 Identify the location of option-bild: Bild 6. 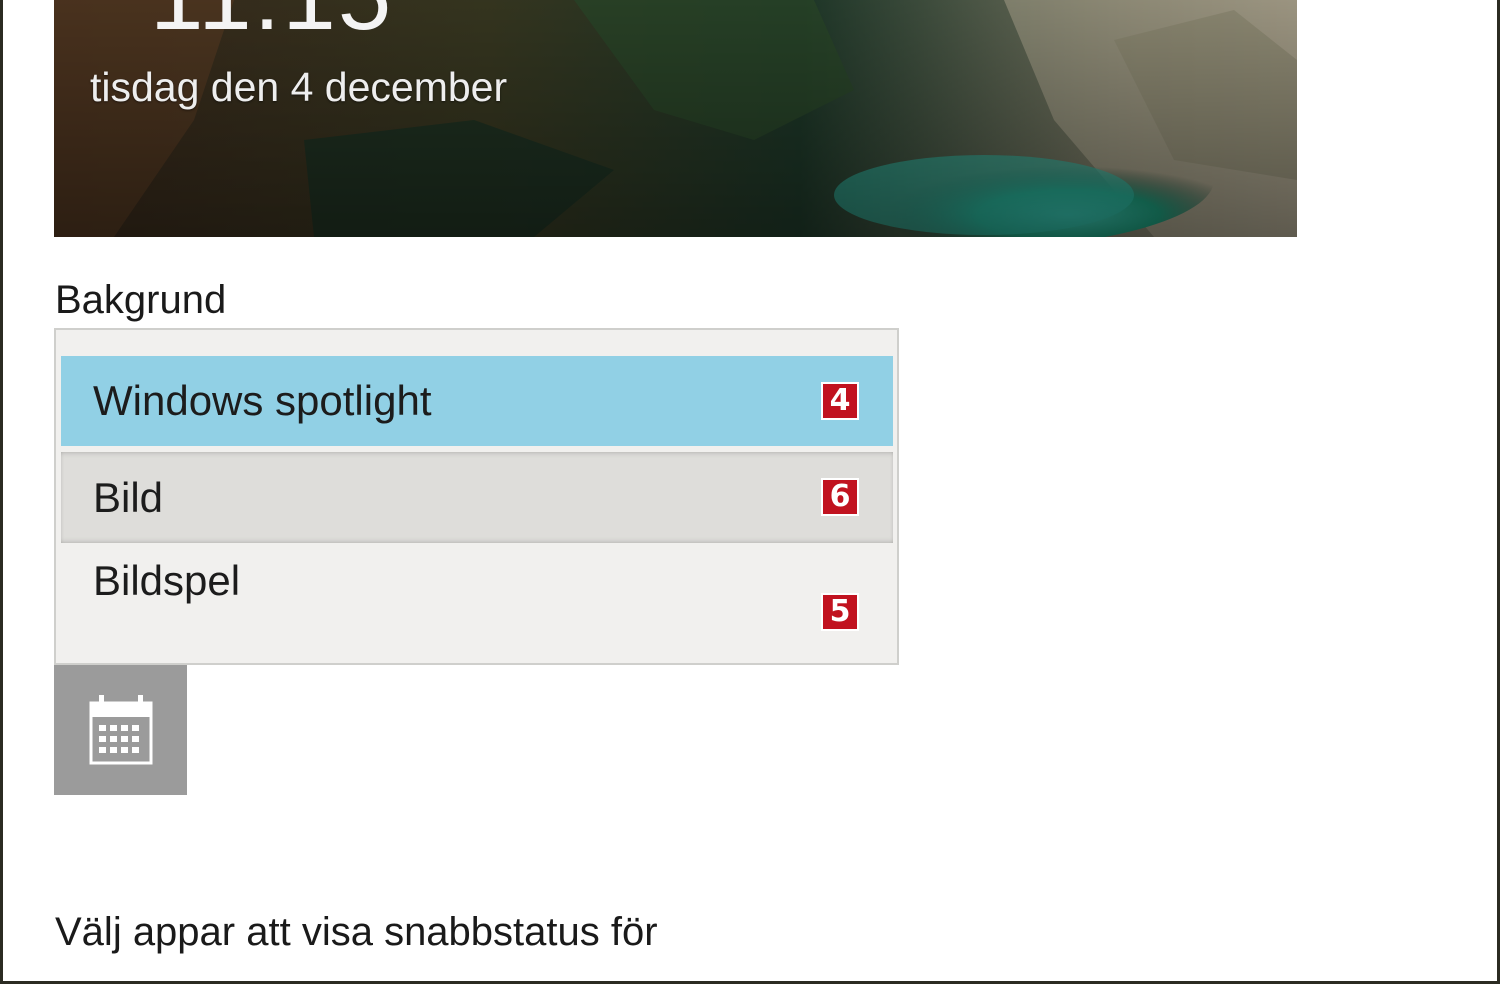
(477, 497).